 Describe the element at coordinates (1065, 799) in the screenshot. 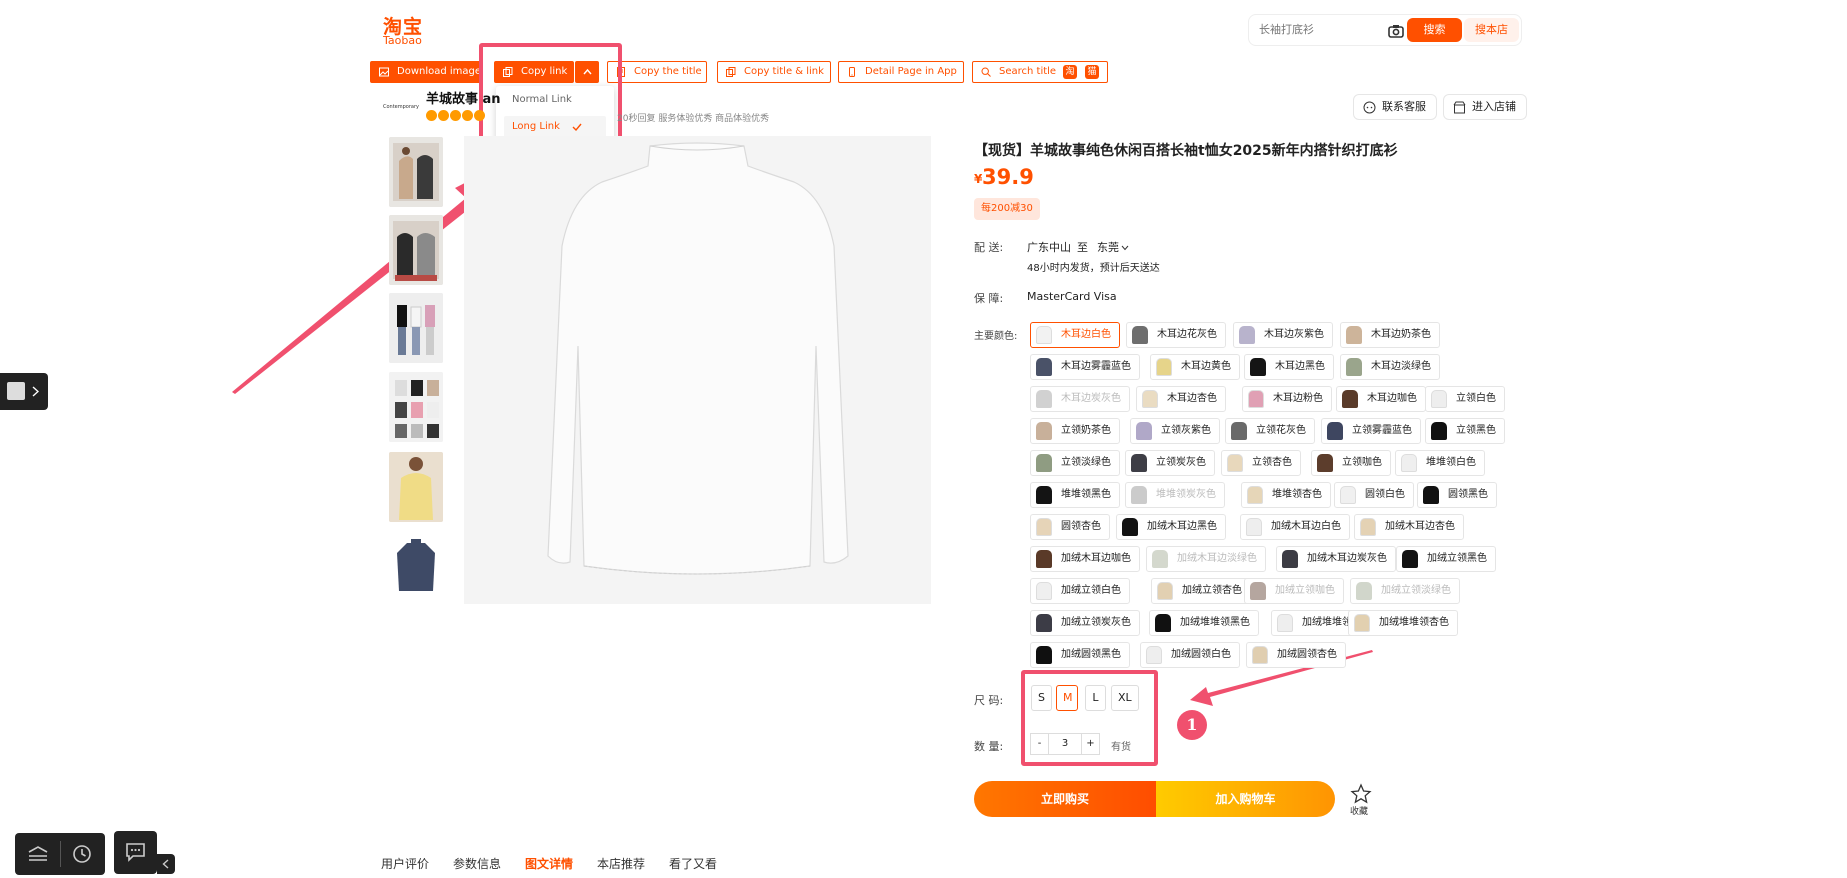

I see `buy-now-button: 立即购买` at that location.